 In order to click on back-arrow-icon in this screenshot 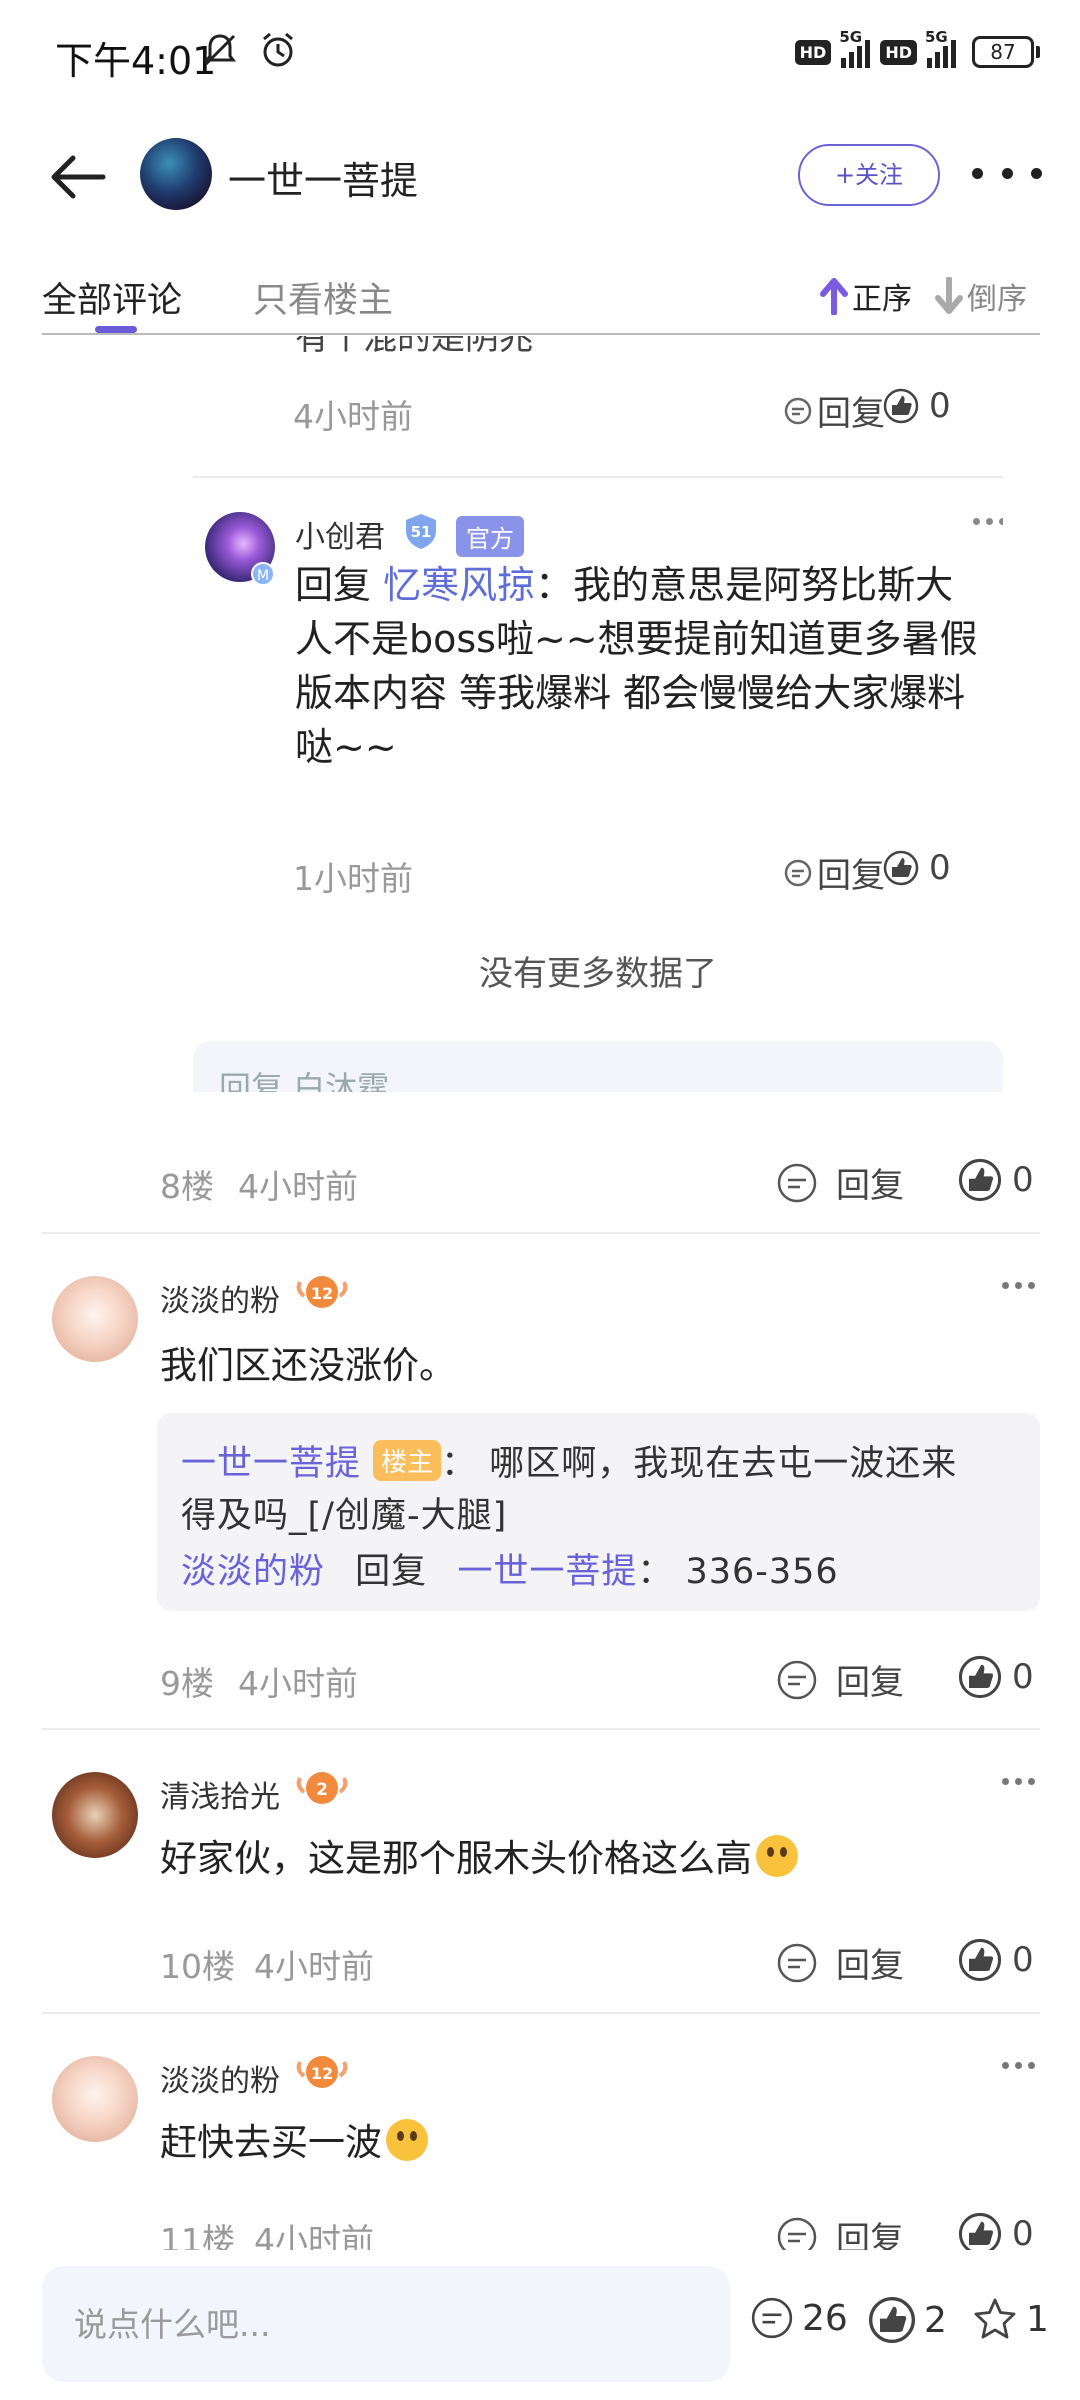, I will do `click(80, 177)`.